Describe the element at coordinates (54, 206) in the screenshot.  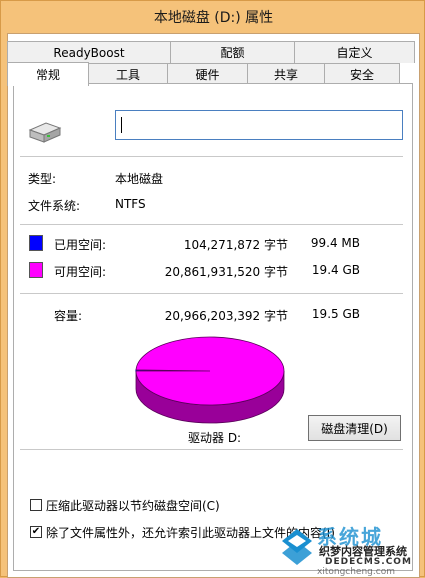
I see `filesystem-label: 文件系统:` at that location.